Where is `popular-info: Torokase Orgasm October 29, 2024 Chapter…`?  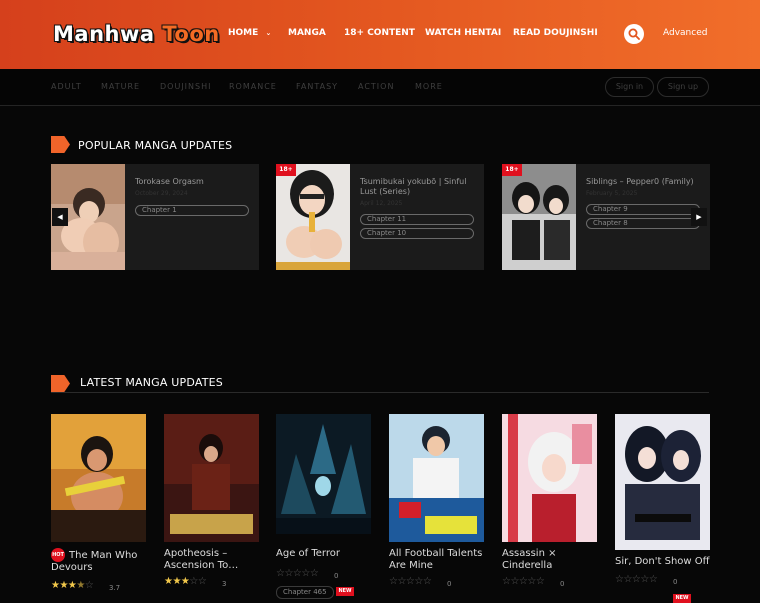
popular-info: Torokase Orgasm October 29, 2024 Chapter… is located at coordinates (192, 196).